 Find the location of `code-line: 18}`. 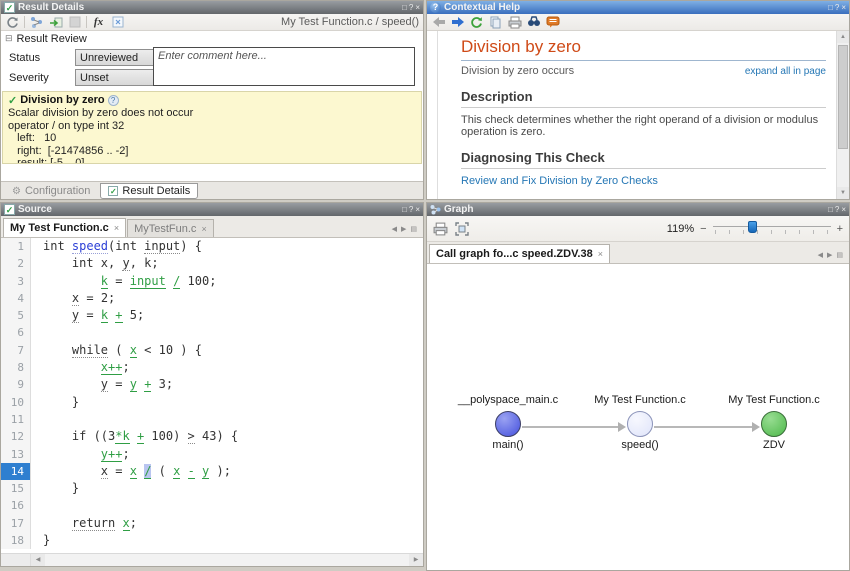

code-line: 18} is located at coordinates (212, 541).